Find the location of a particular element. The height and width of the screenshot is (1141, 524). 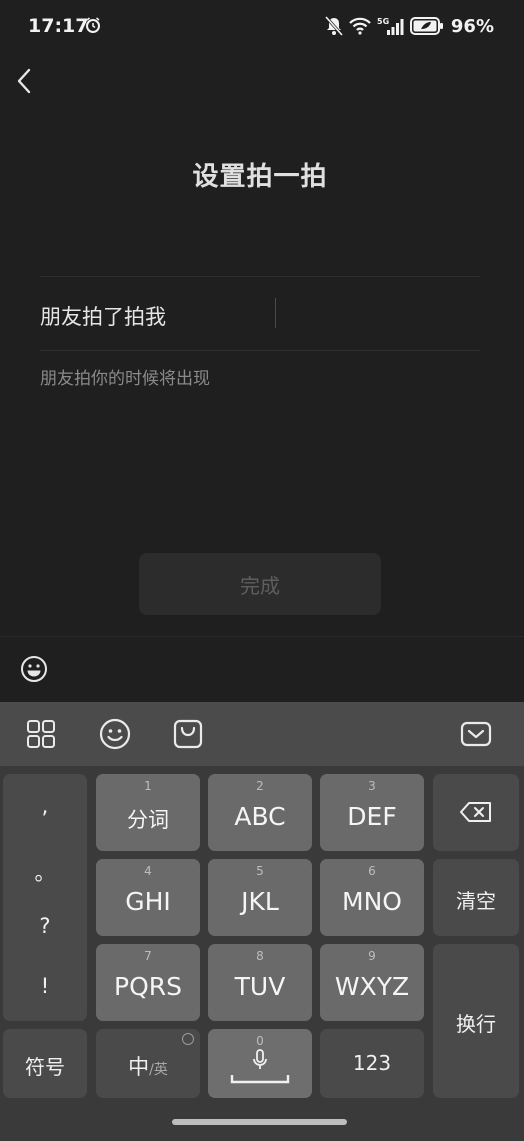

status-time: 17:17 is located at coordinates (58, 26).